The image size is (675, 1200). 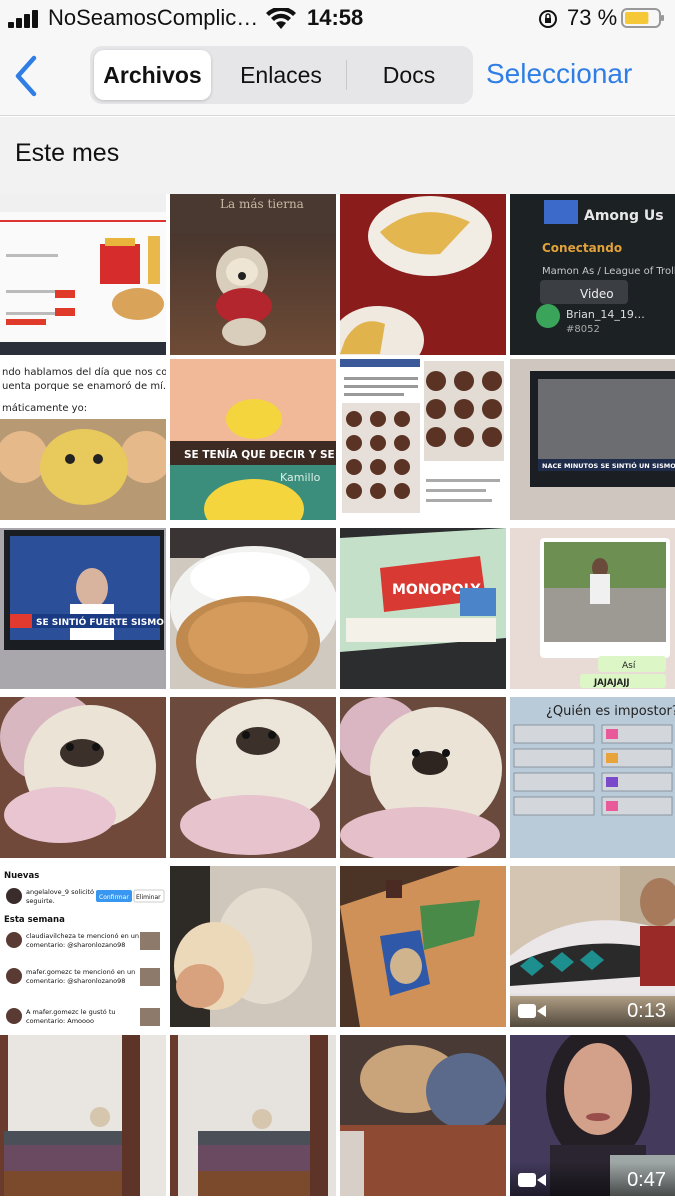 What do you see at coordinates (610, 711) in the screenshot?
I see `svg-text: ¿Quién es impostor?` at bounding box center [610, 711].